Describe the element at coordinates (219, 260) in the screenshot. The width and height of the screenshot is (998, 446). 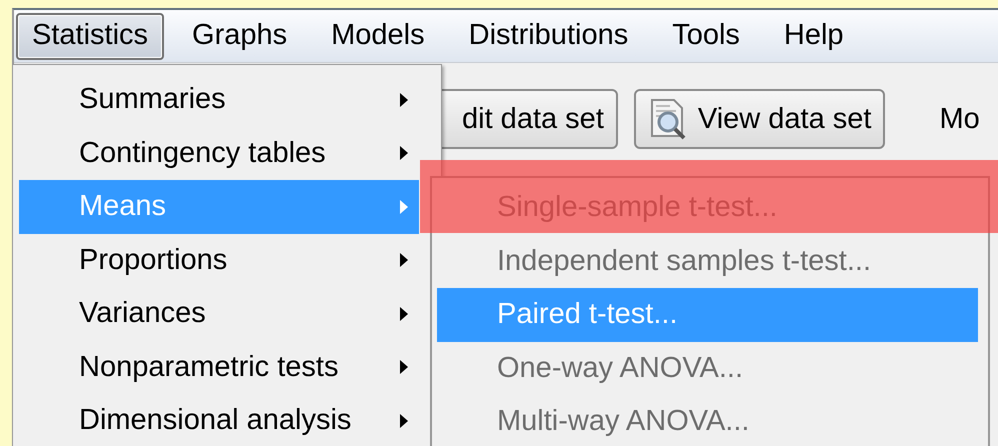
I see `menu-item: Proportions` at that location.